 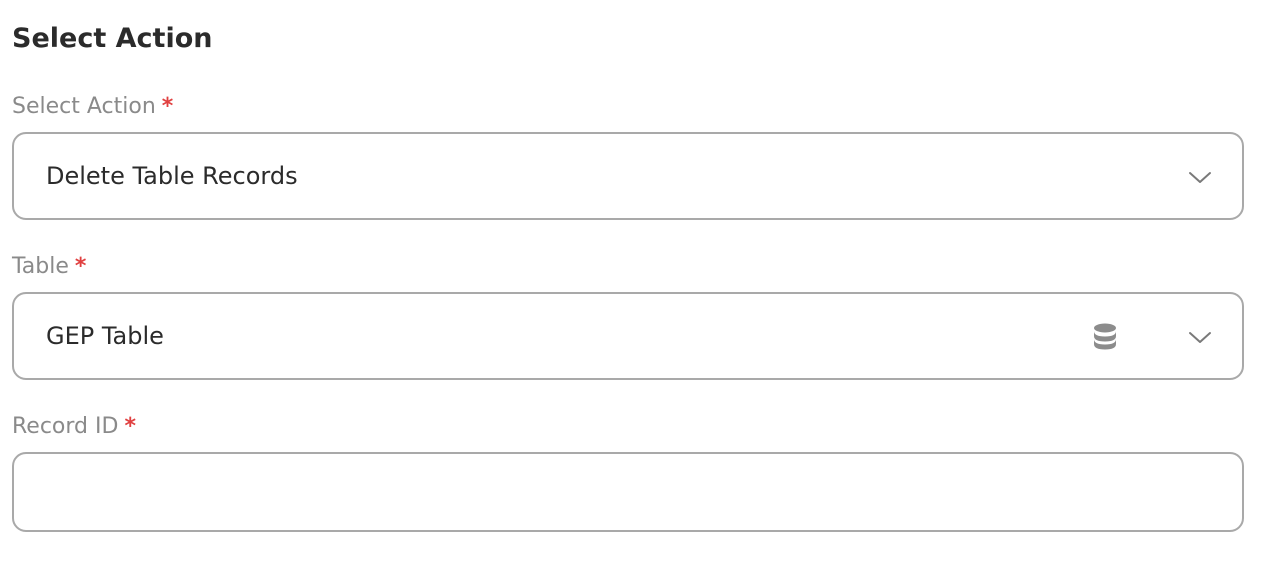 What do you see at coordinates (628, 492) in the screenshot?
I see `record-id-input` at bounding box center [628, 492].